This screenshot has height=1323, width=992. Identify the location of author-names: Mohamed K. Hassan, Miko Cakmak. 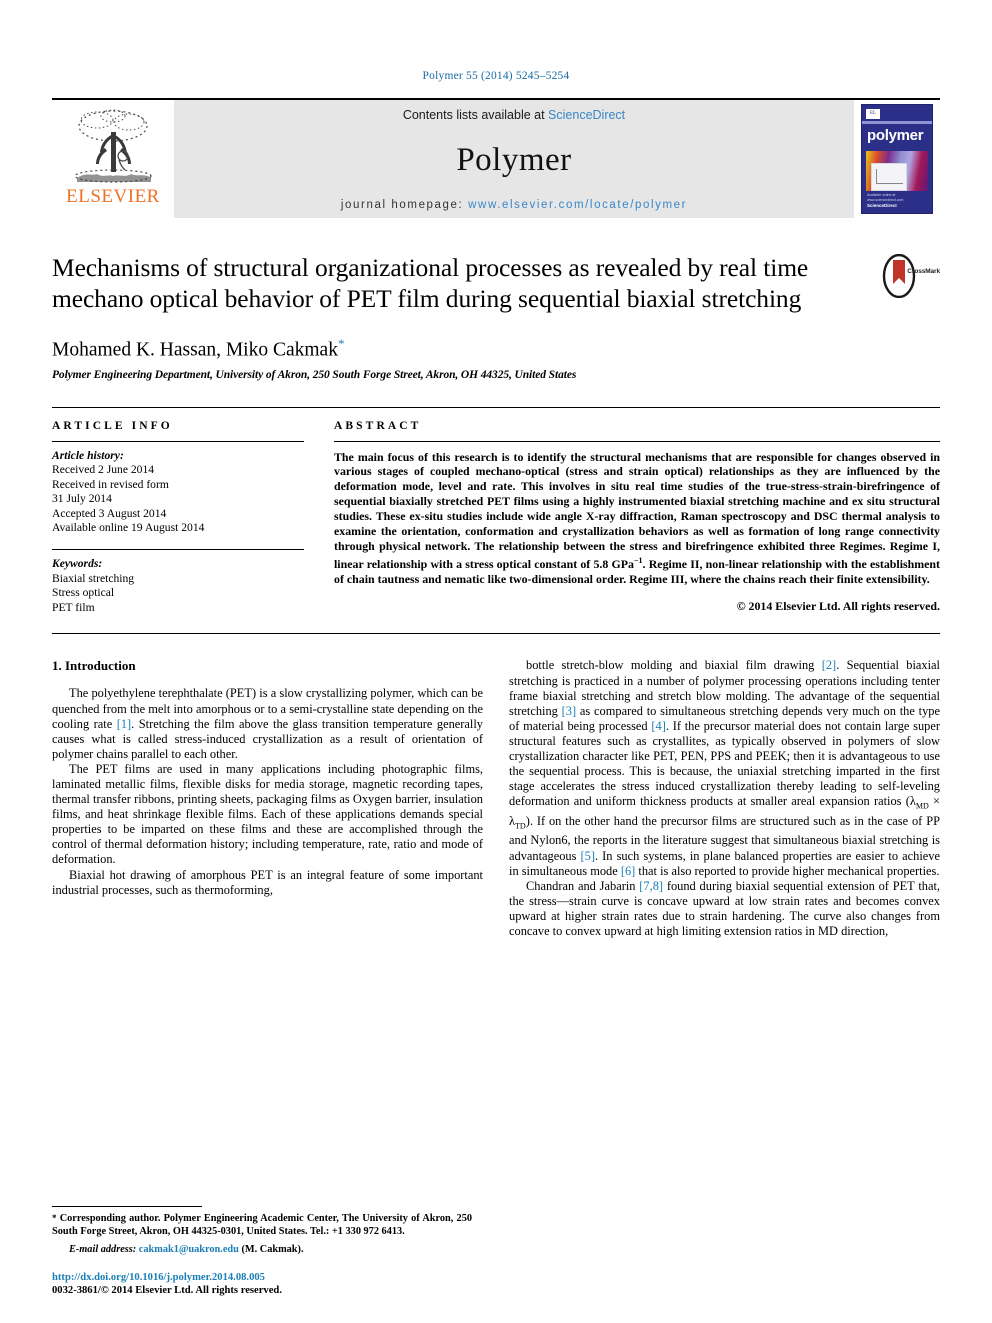
(195, 350).